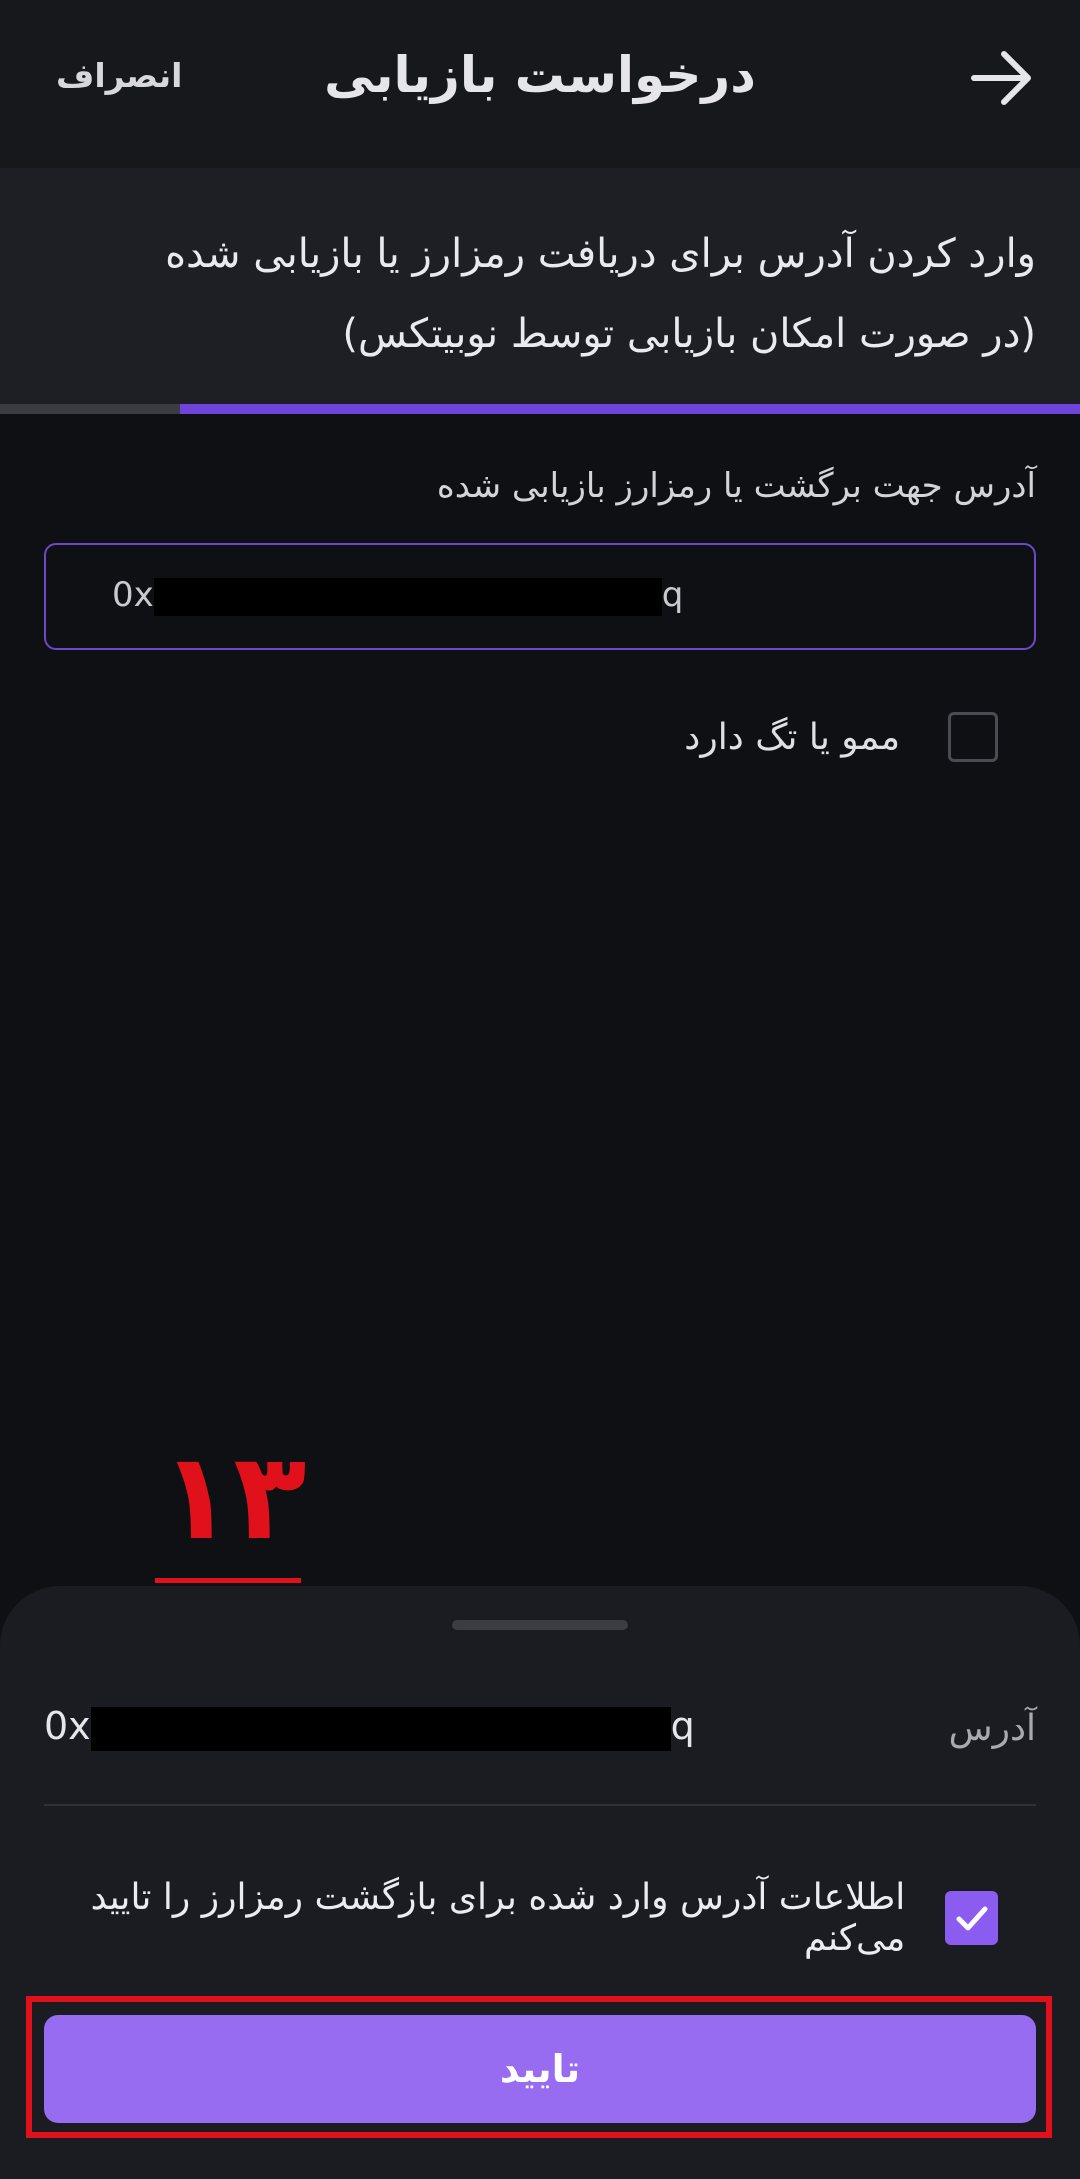 Image resolution: width=1080 pixels, height=2179 pixels. Describe the element at coordinates (792, 737) in the screenshot. I see `memo-label: ممو یا تگ دارد` at that location.